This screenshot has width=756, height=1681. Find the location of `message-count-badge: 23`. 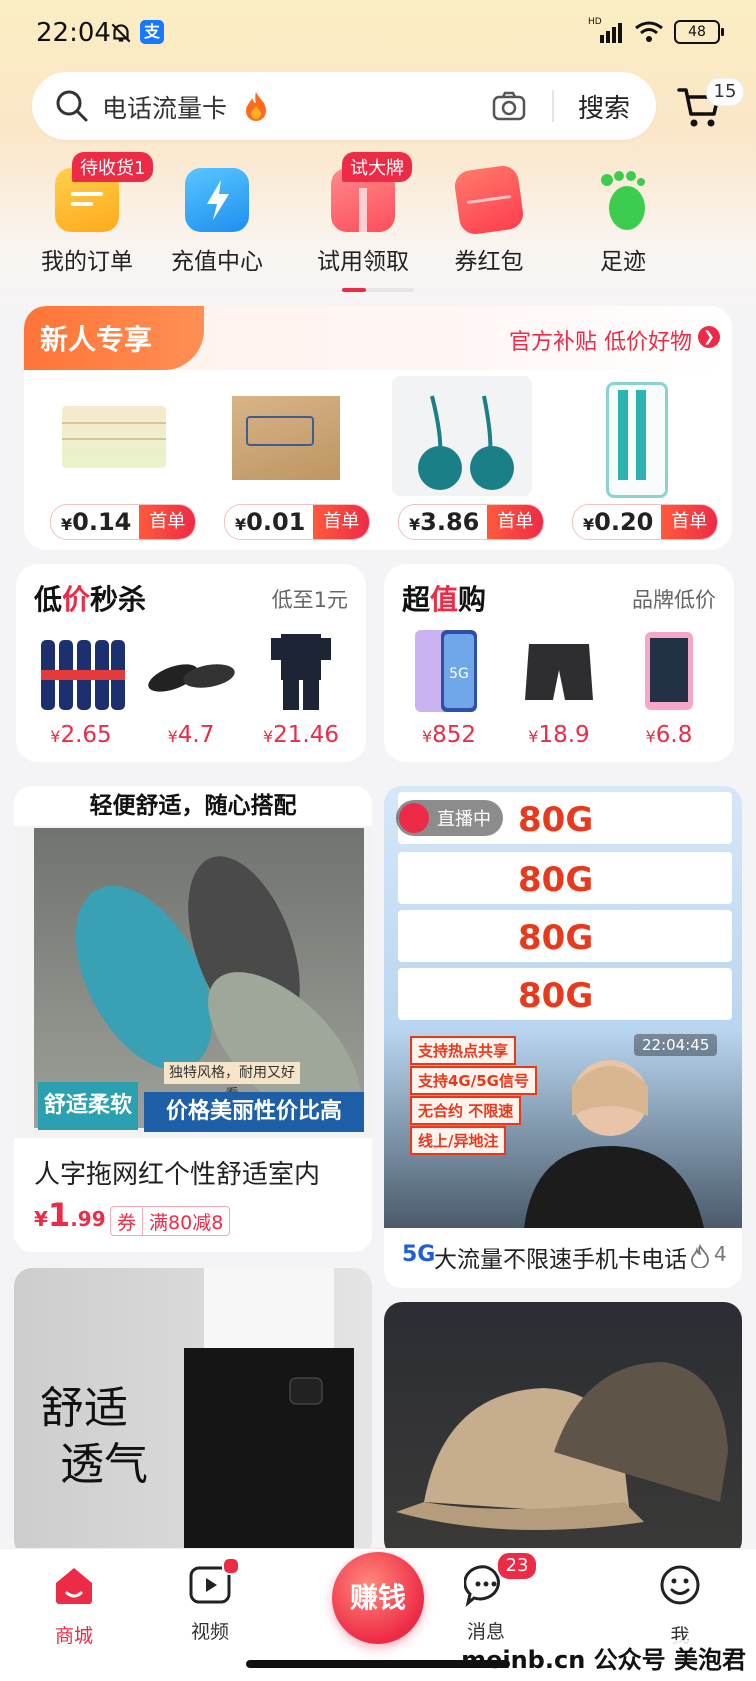

message-count-badge: 23 is located at coordinates (517, 1566).